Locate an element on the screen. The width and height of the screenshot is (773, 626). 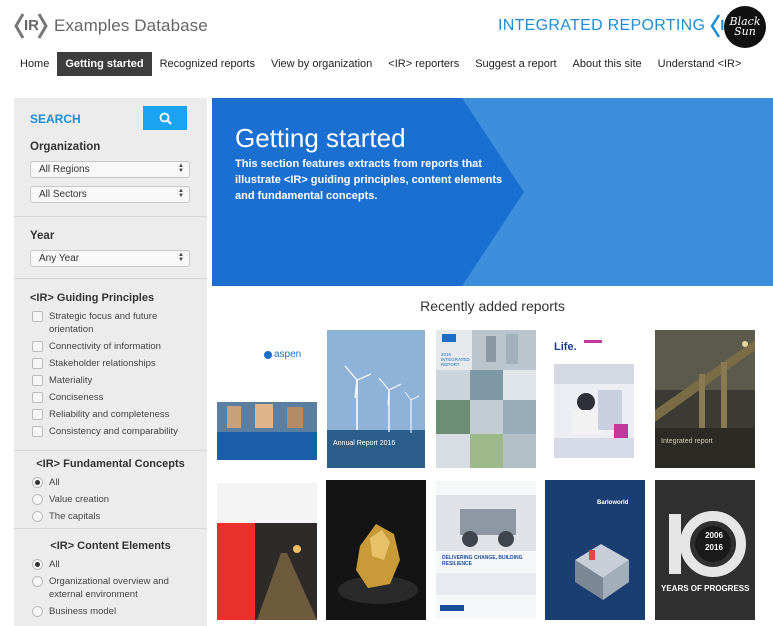
region-select: All Regions ▲ ▼ is located at coordinates (110, 169).